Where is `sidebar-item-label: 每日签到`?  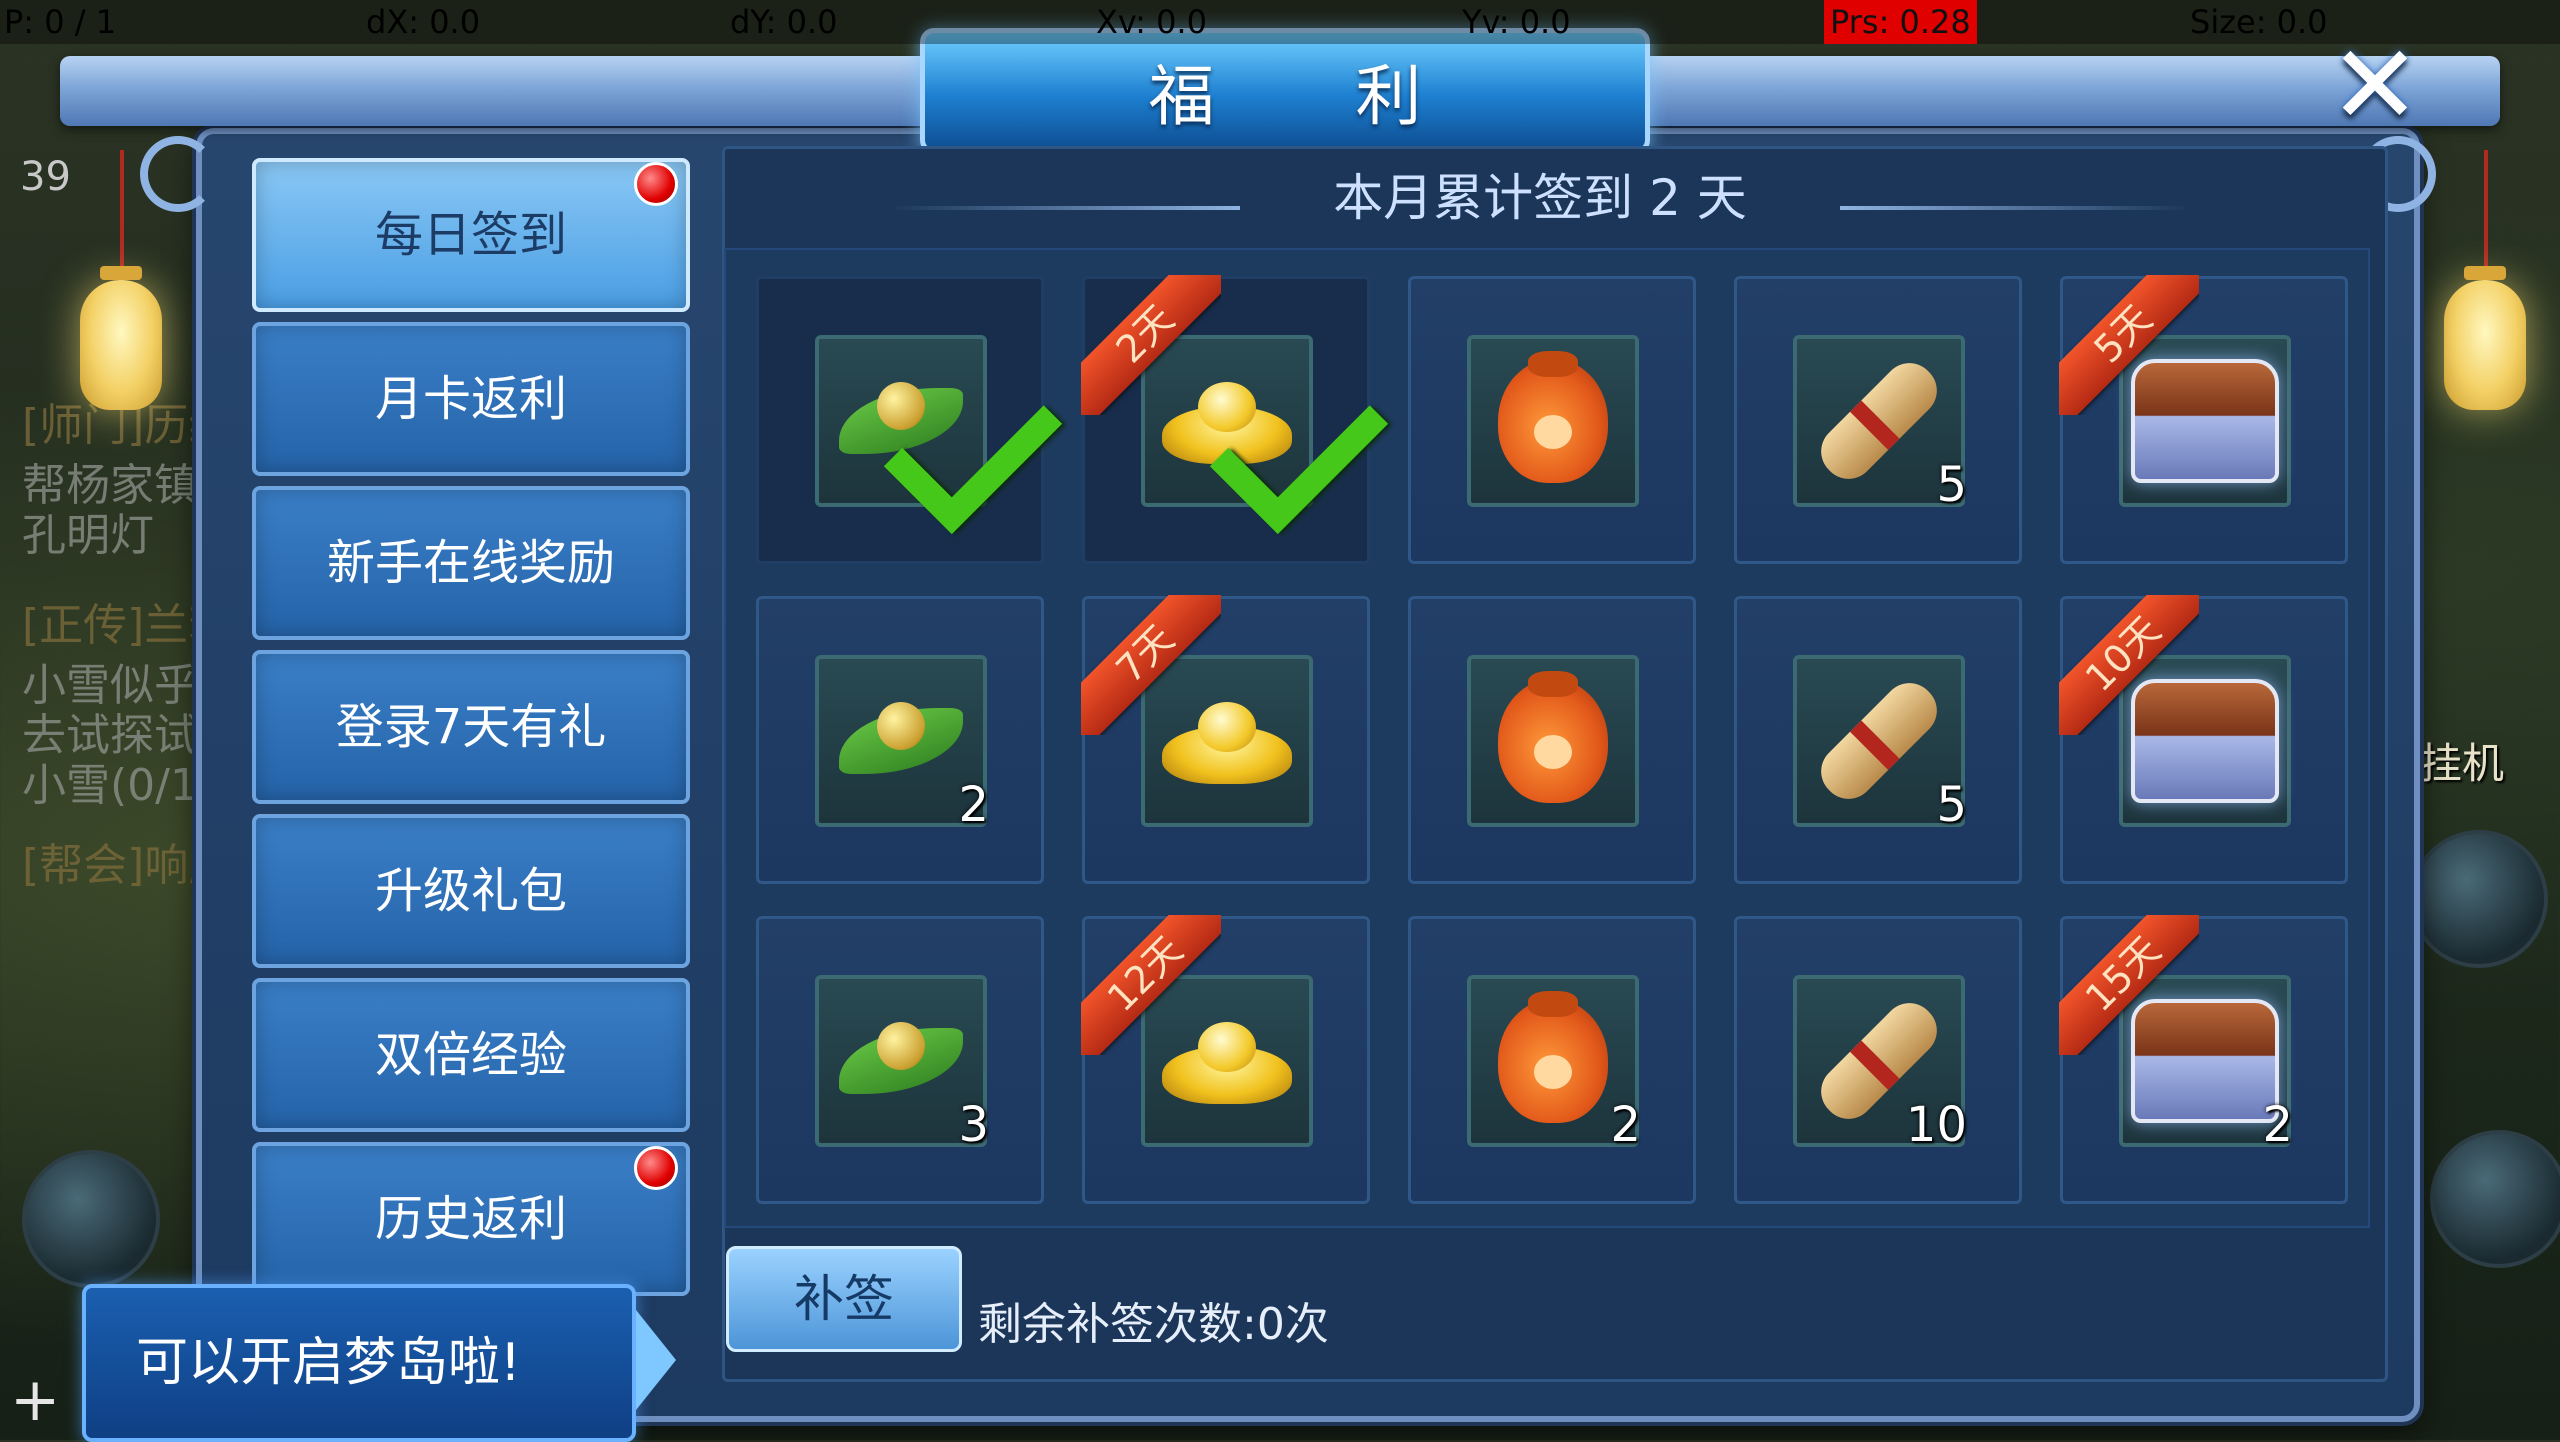 sidebar-item-label: 每日签到 is located at coordinates (470, 235).